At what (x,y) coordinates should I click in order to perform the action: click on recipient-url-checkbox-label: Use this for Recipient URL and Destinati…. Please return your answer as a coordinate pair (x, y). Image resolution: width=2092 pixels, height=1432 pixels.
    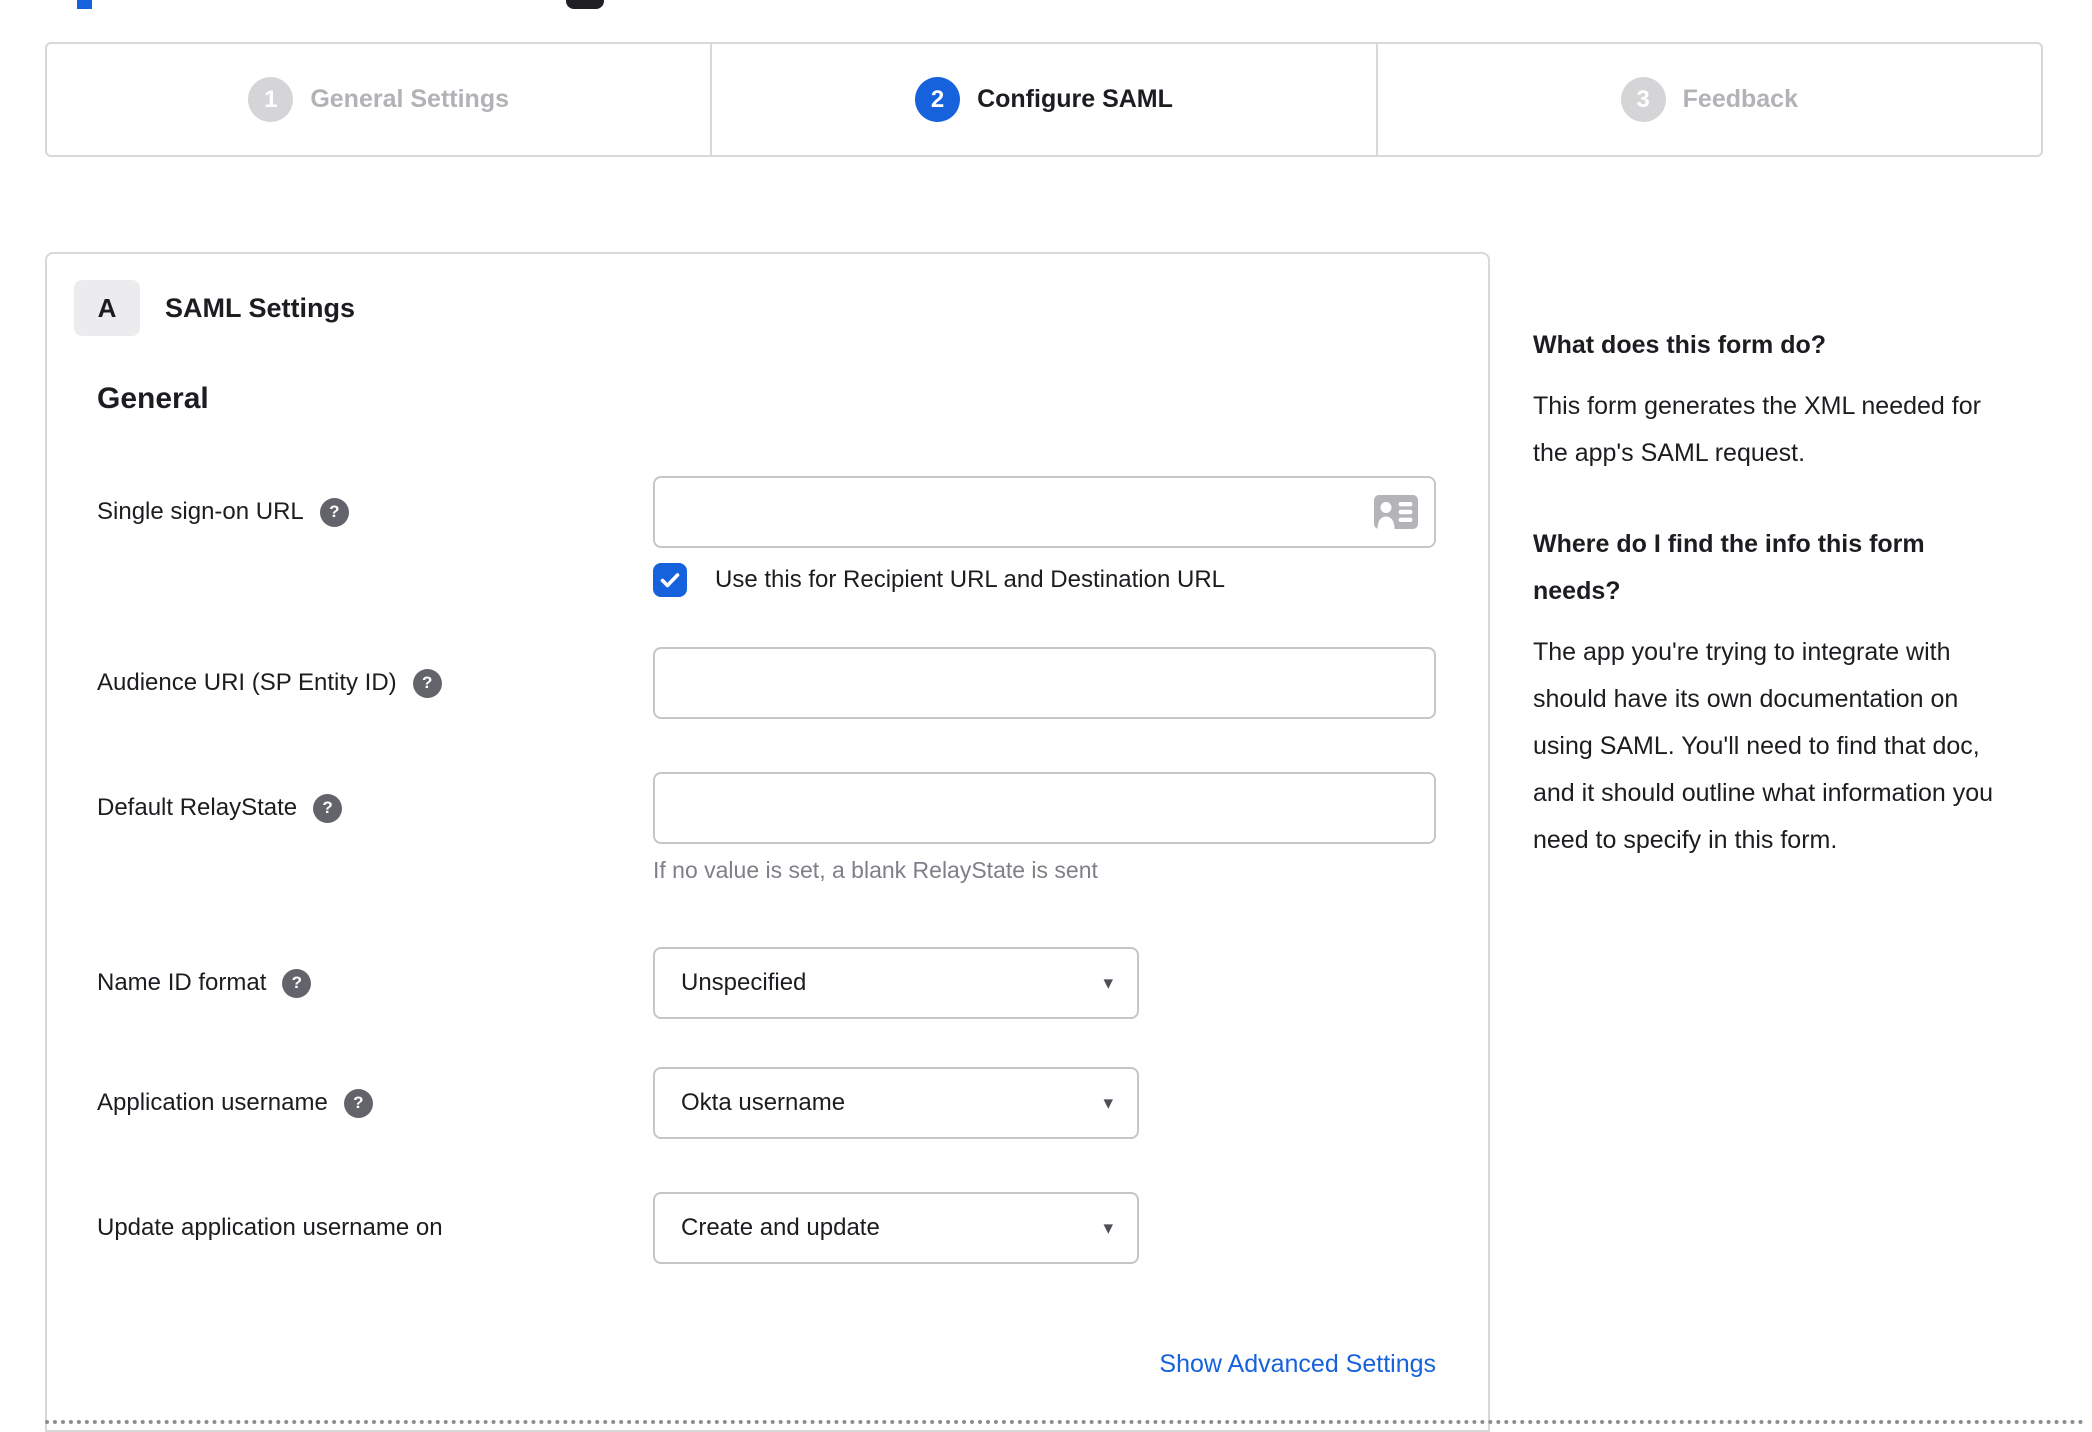
    Looking at the image, I should click on (970, 579).